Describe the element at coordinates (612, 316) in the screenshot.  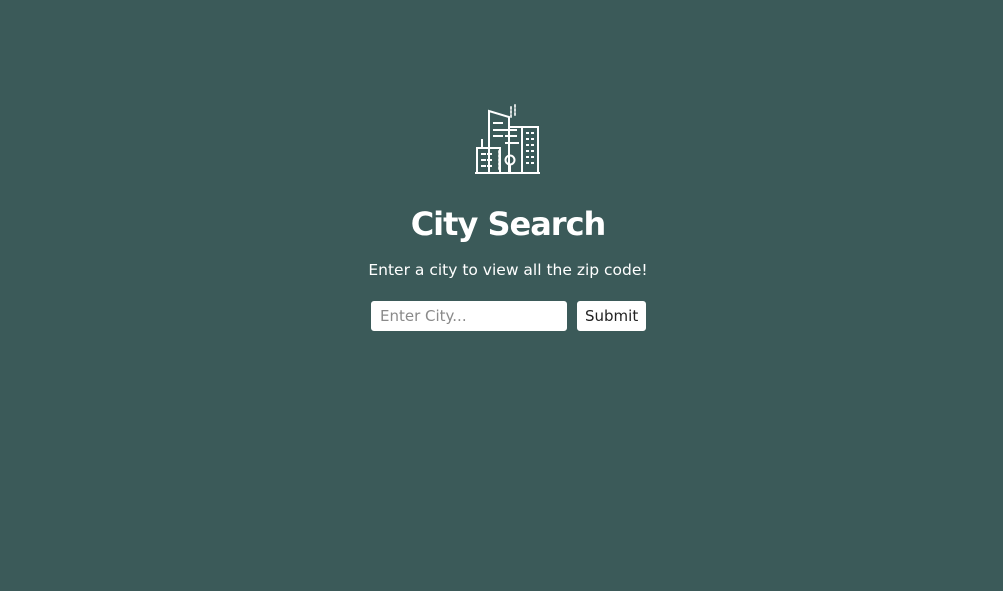
I see `submit-button: Submit` at that location.